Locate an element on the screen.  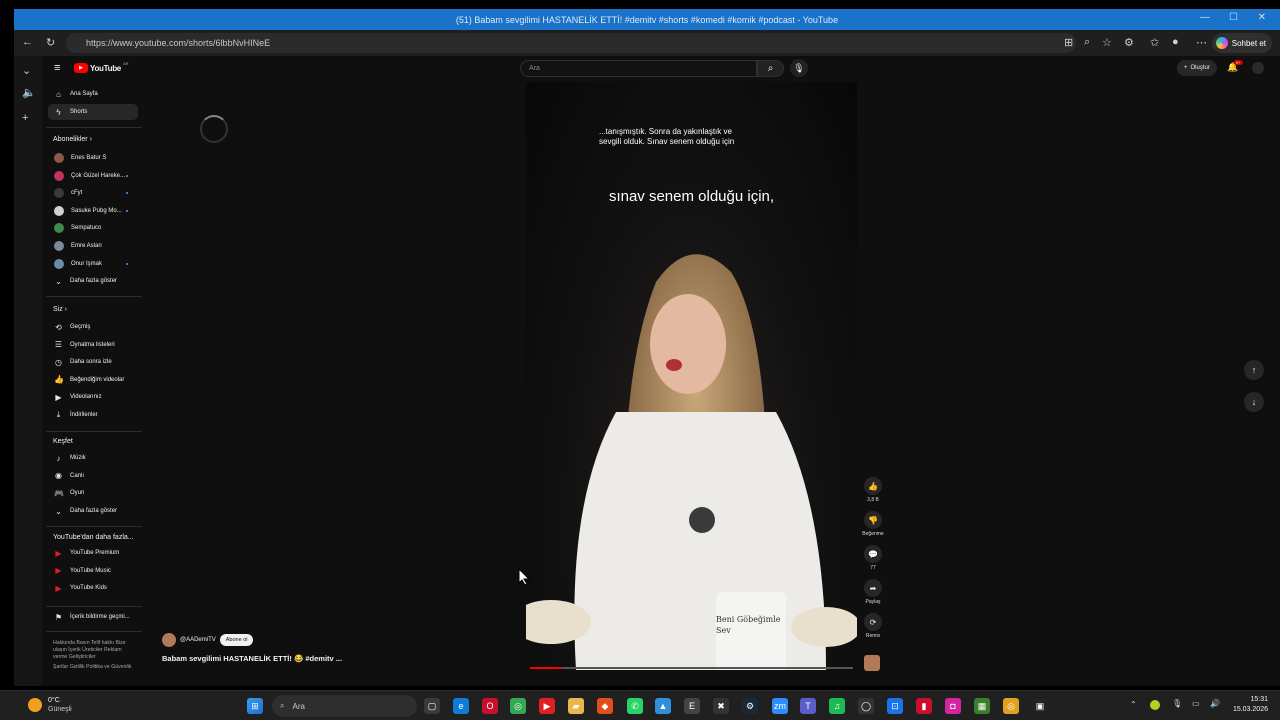
weather-icon is located at coordinates (35, 705).